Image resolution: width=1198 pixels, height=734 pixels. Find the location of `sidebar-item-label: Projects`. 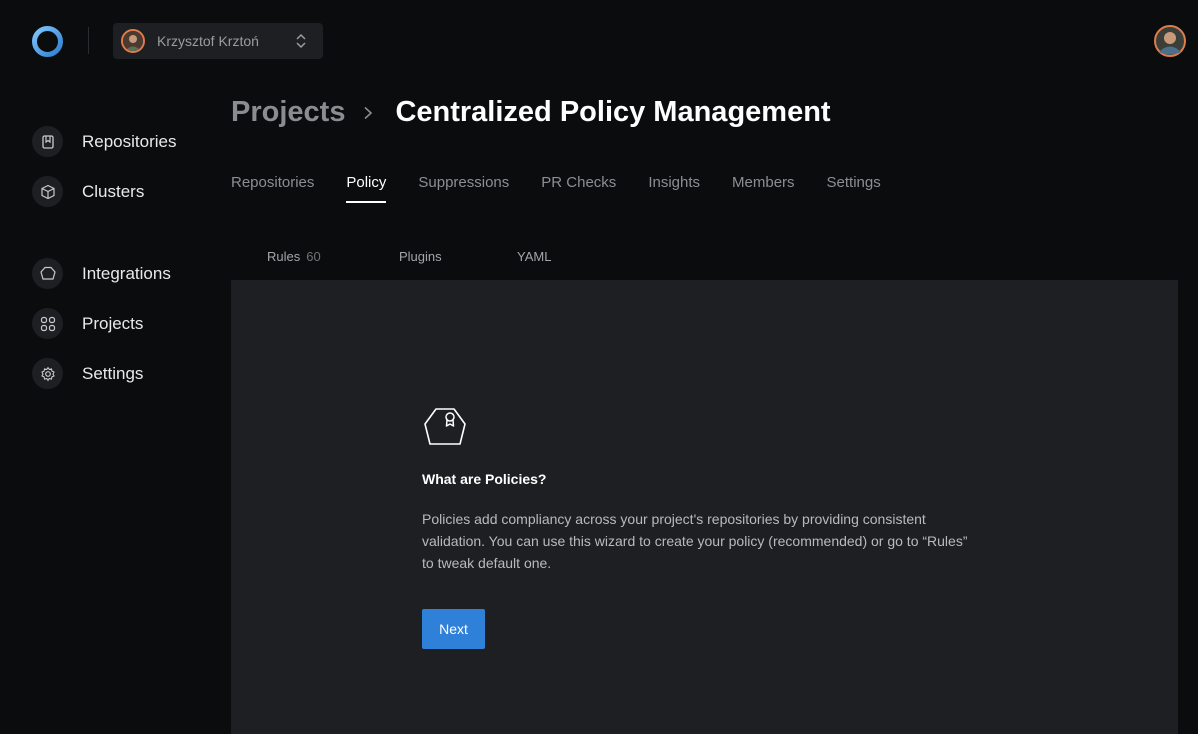

sidebar-item-label: Projects is located at coordinates (113, 323).